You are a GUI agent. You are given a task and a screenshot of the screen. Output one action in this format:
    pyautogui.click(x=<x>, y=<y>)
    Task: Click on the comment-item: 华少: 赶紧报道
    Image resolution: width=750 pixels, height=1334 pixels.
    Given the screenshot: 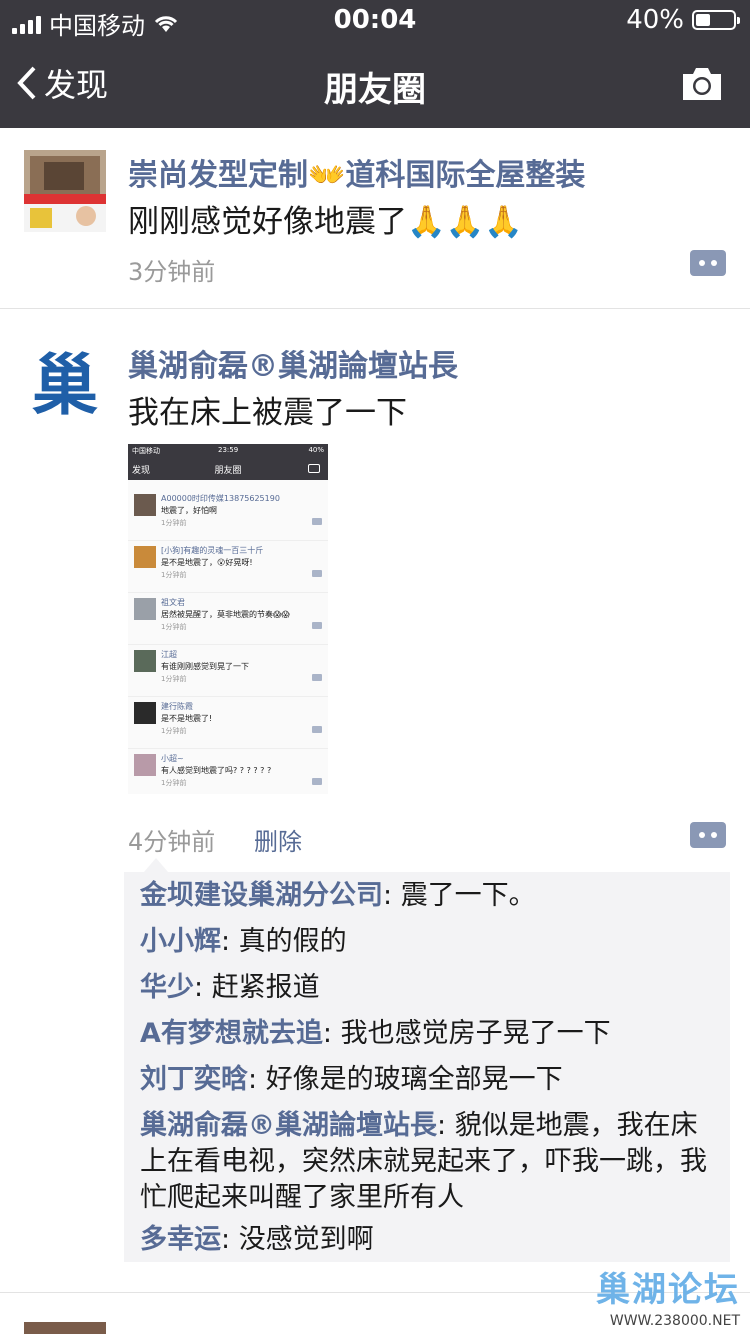 What is the action you would take?
    pyautogui.click(x=230, y=987)
    